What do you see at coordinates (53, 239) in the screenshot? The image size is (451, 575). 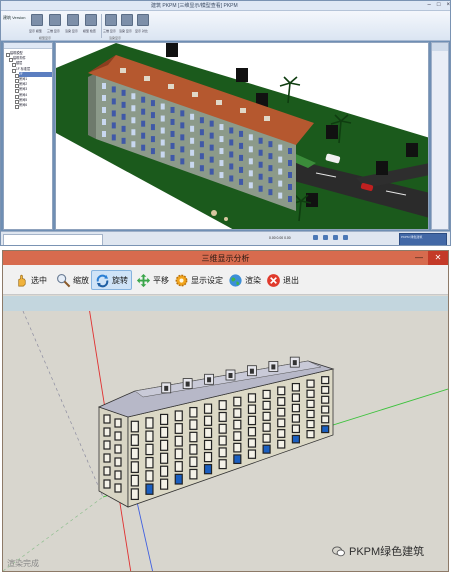 I see `command-input` at bounding box center [53, 239].